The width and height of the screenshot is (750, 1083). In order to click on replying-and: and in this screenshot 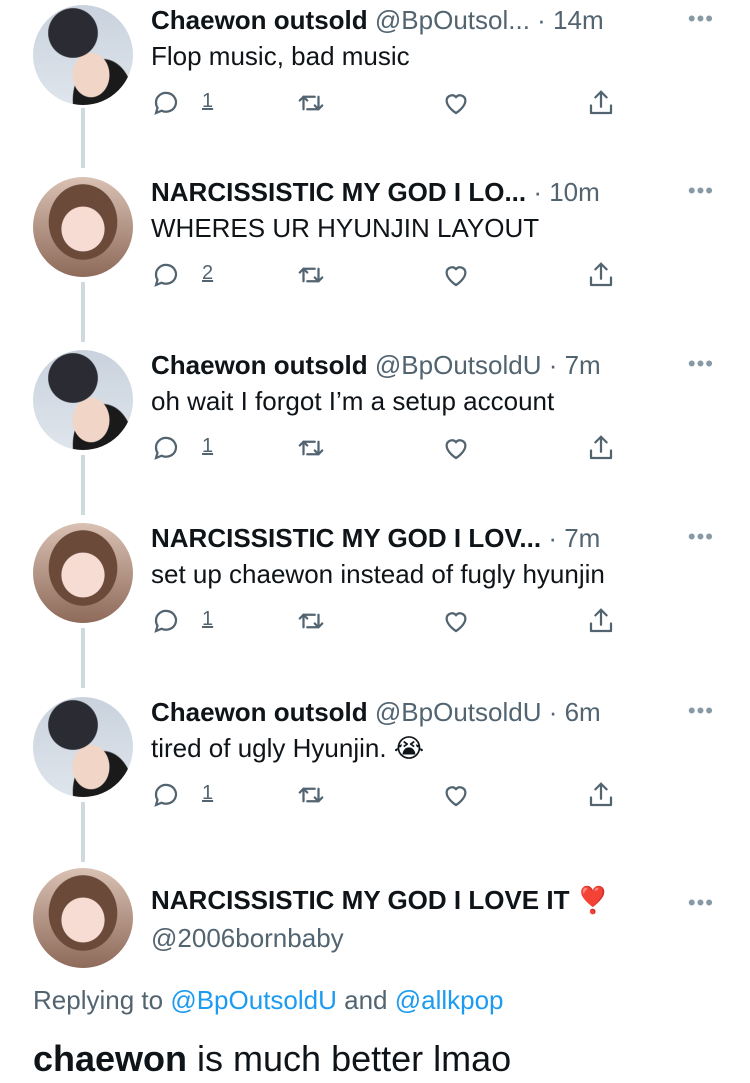, I will do `click(365, 1000)`.